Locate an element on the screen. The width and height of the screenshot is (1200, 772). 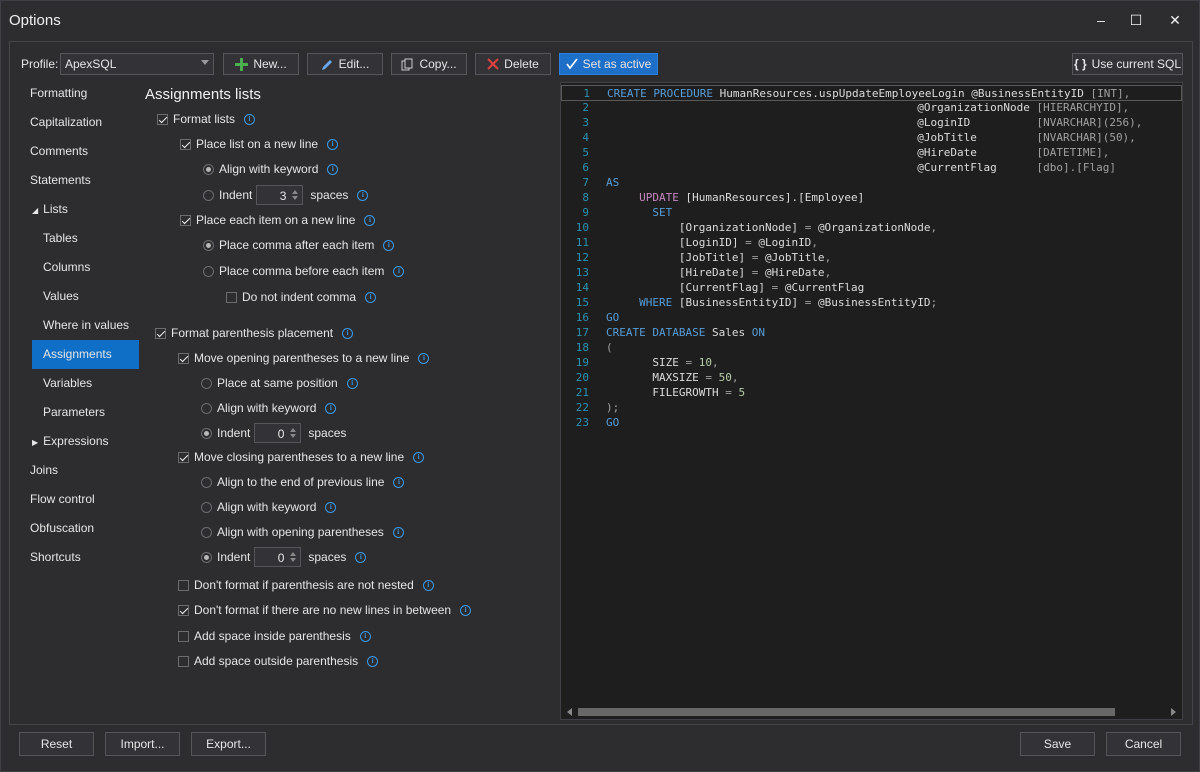
sidebar-item-expressions: ▶ Expressions is located at coordinates (69, 441).